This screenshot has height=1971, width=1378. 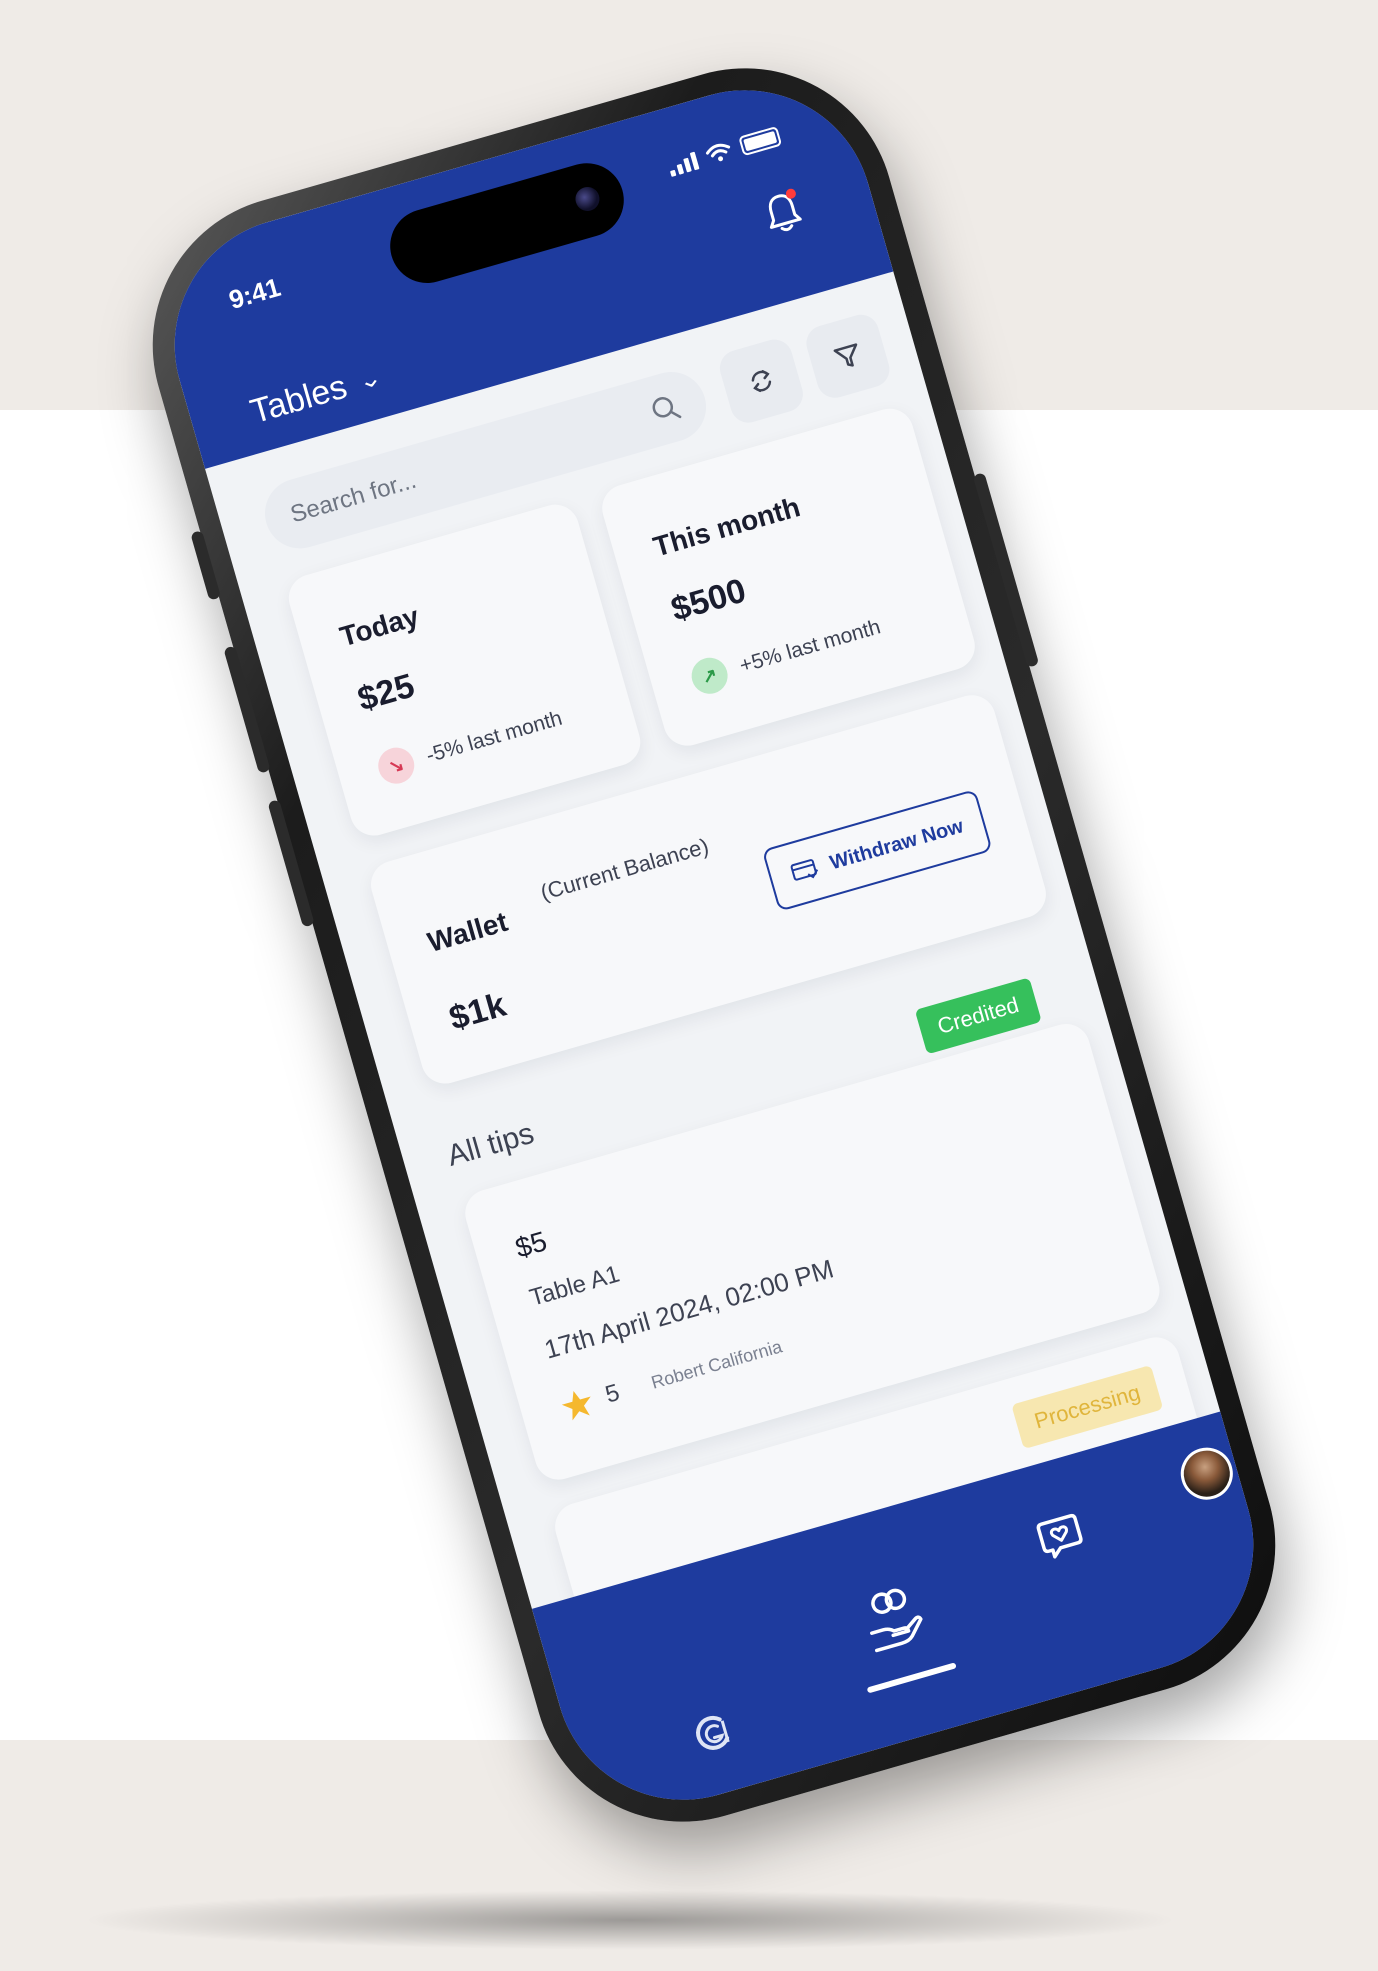 What do you see at coordinates (467, 932) in the screenshot?
I see `wallet-title: Wallet` at bounding box center [467, 932].